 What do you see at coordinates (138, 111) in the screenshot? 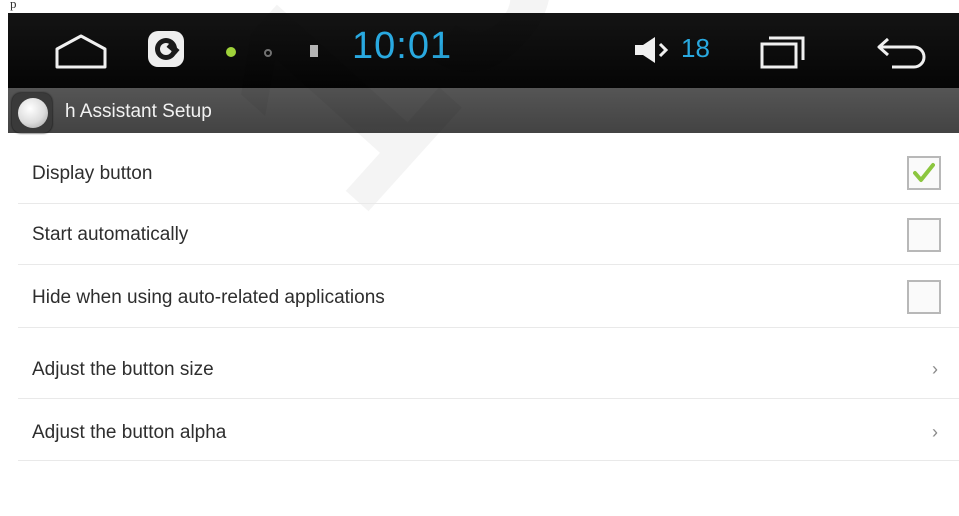
I see `page-title: h Assistant Setup` at bounding box center [138, 111].